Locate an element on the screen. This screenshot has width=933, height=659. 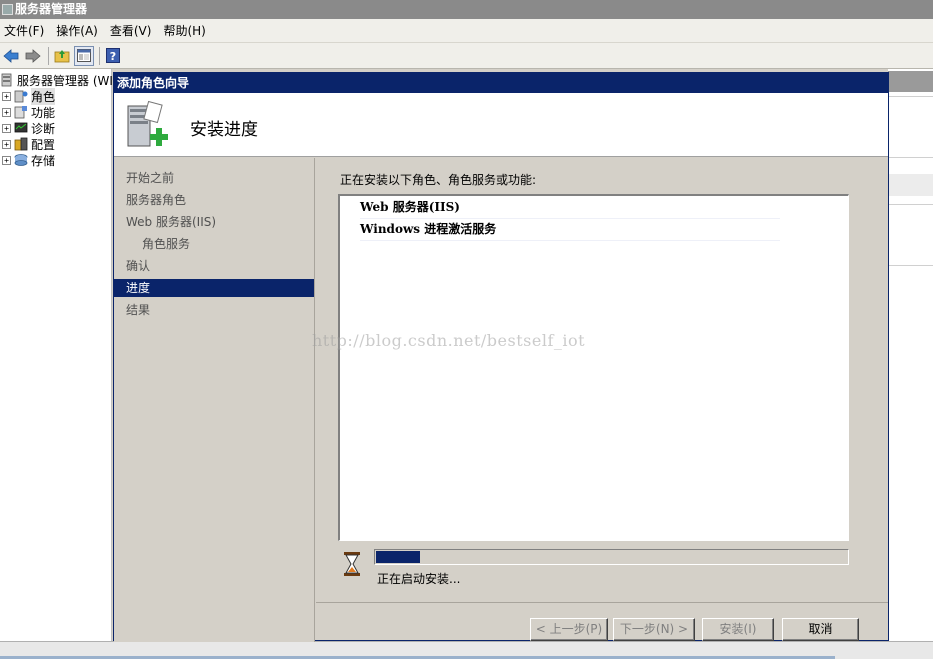
configuration-icon is located at coordinates (21, 144).